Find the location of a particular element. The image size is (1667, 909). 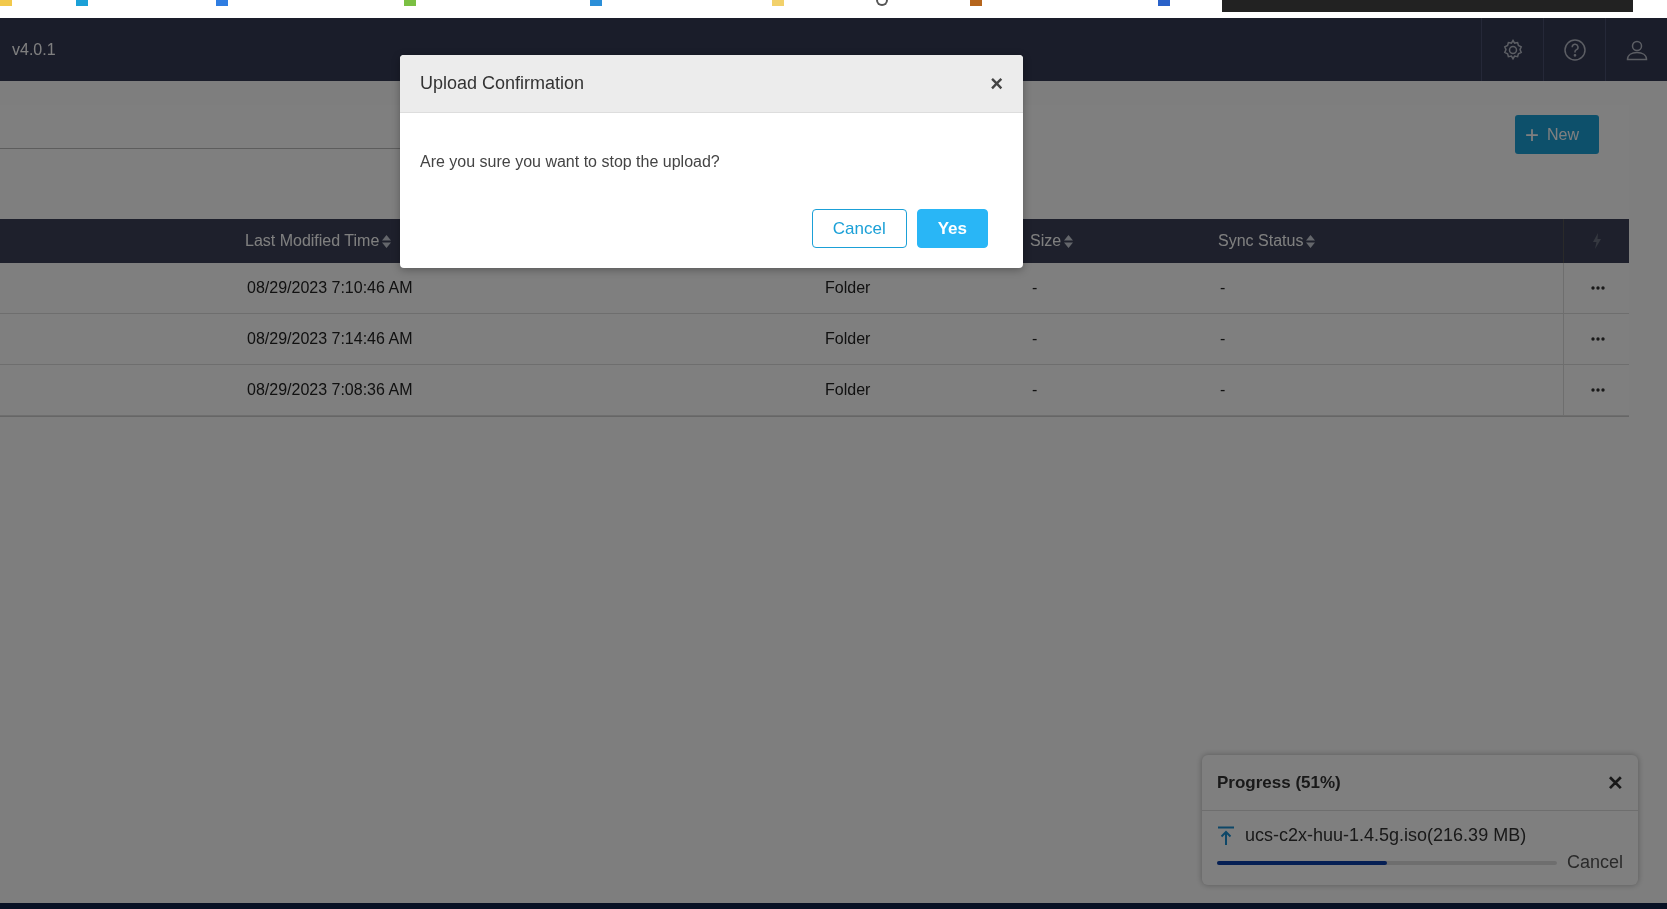

column-header: Last Modified Time is located at coordinates (318, 241).